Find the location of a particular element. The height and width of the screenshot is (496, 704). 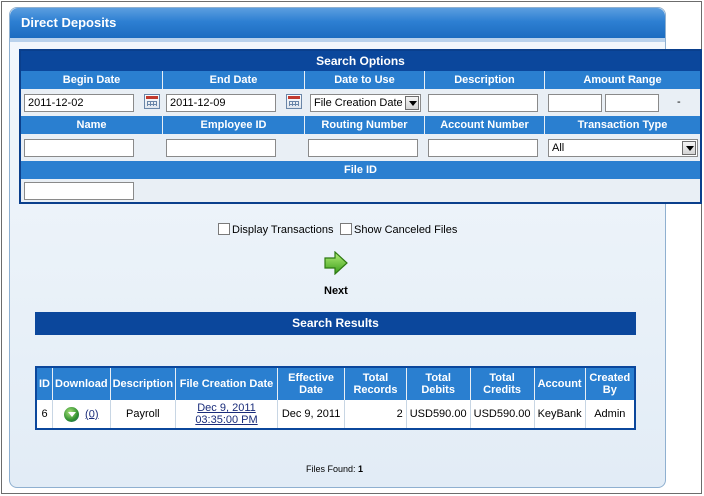

cell-created-by: Admin is located at coordinates (610, 414).